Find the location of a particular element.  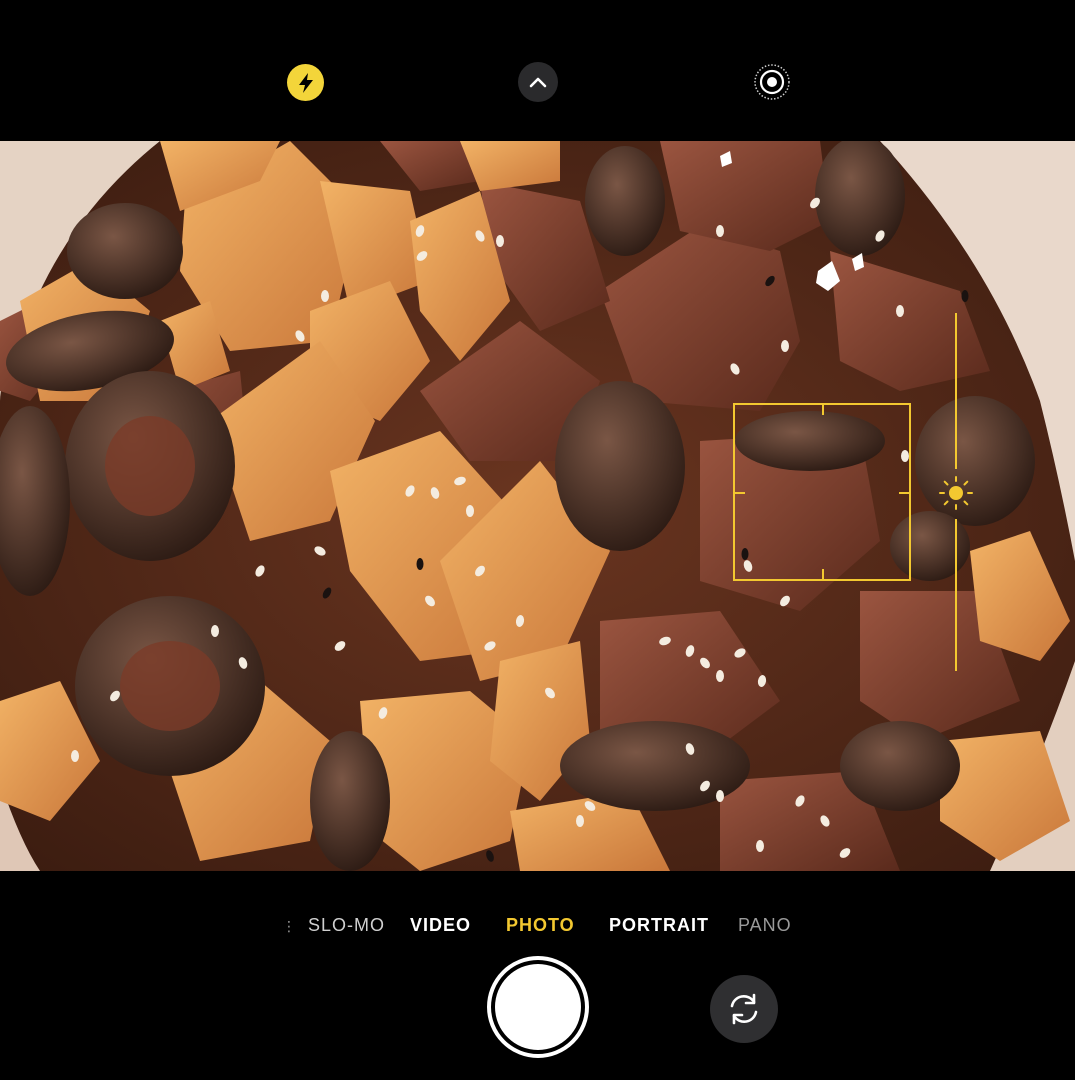

focus-tick-left is located at coordinates (740, 493).